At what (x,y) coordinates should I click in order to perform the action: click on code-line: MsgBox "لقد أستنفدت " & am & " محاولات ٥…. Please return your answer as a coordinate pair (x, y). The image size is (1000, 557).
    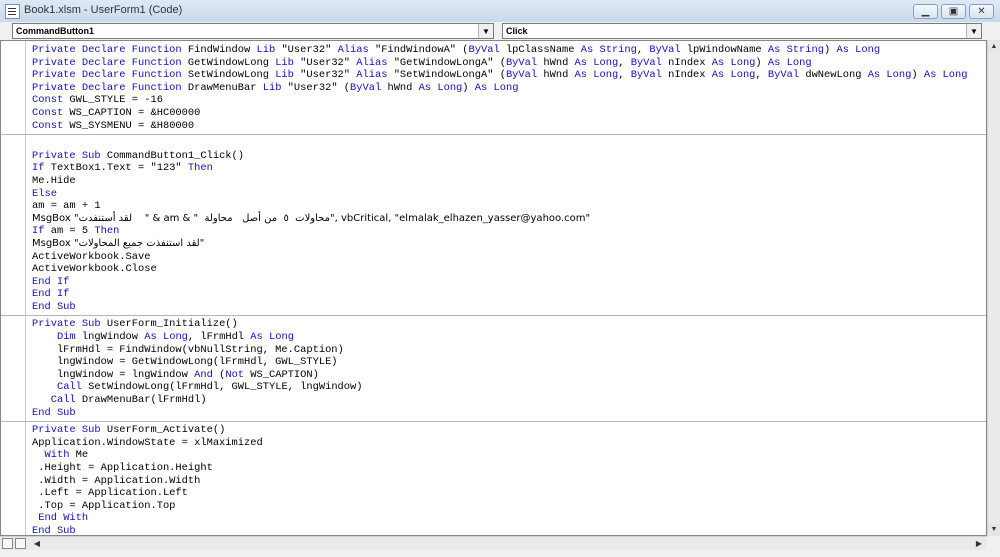
    Looking at the image, I should click on (509, 219).